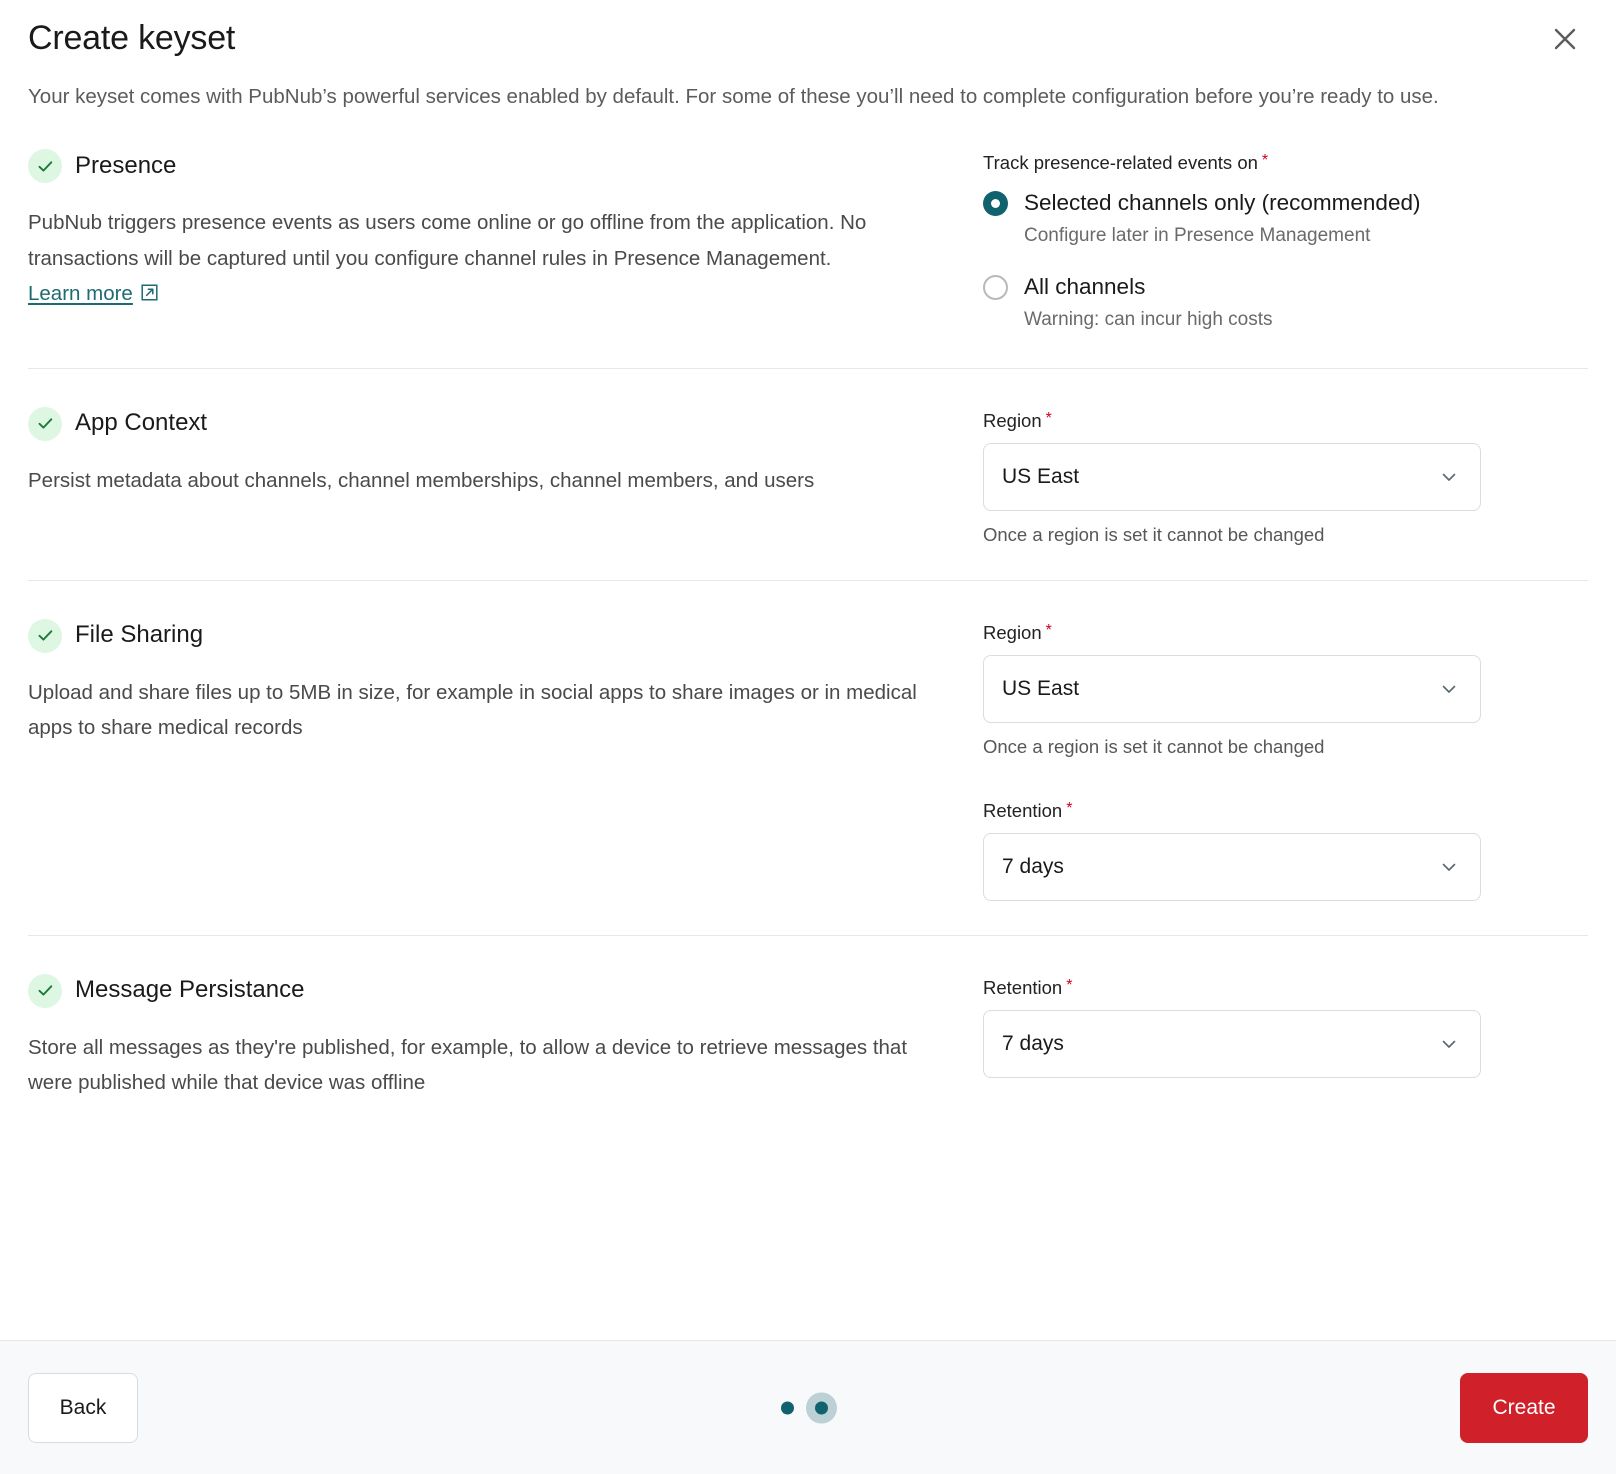 This screenshot has width=1616, height=1474. Describe the element at coordinates (1085, 287) in the screenshot. I see `radio-label: All channels` at that location.